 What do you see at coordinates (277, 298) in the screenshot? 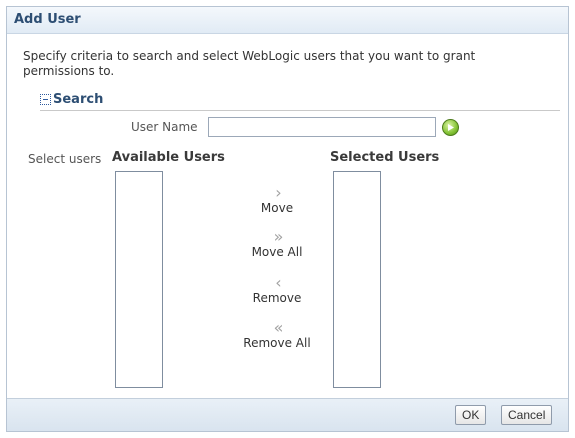
I see `remove-label: Remove` at bounding box center [277, 298].